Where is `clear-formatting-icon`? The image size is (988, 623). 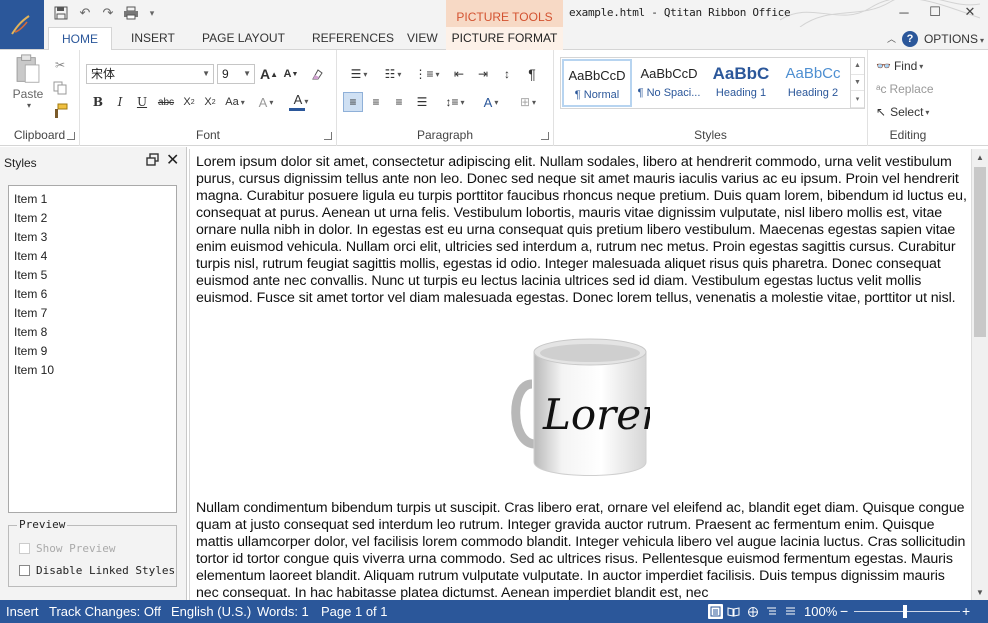 clear-formatting-icon is located at coordinates (317, 74).